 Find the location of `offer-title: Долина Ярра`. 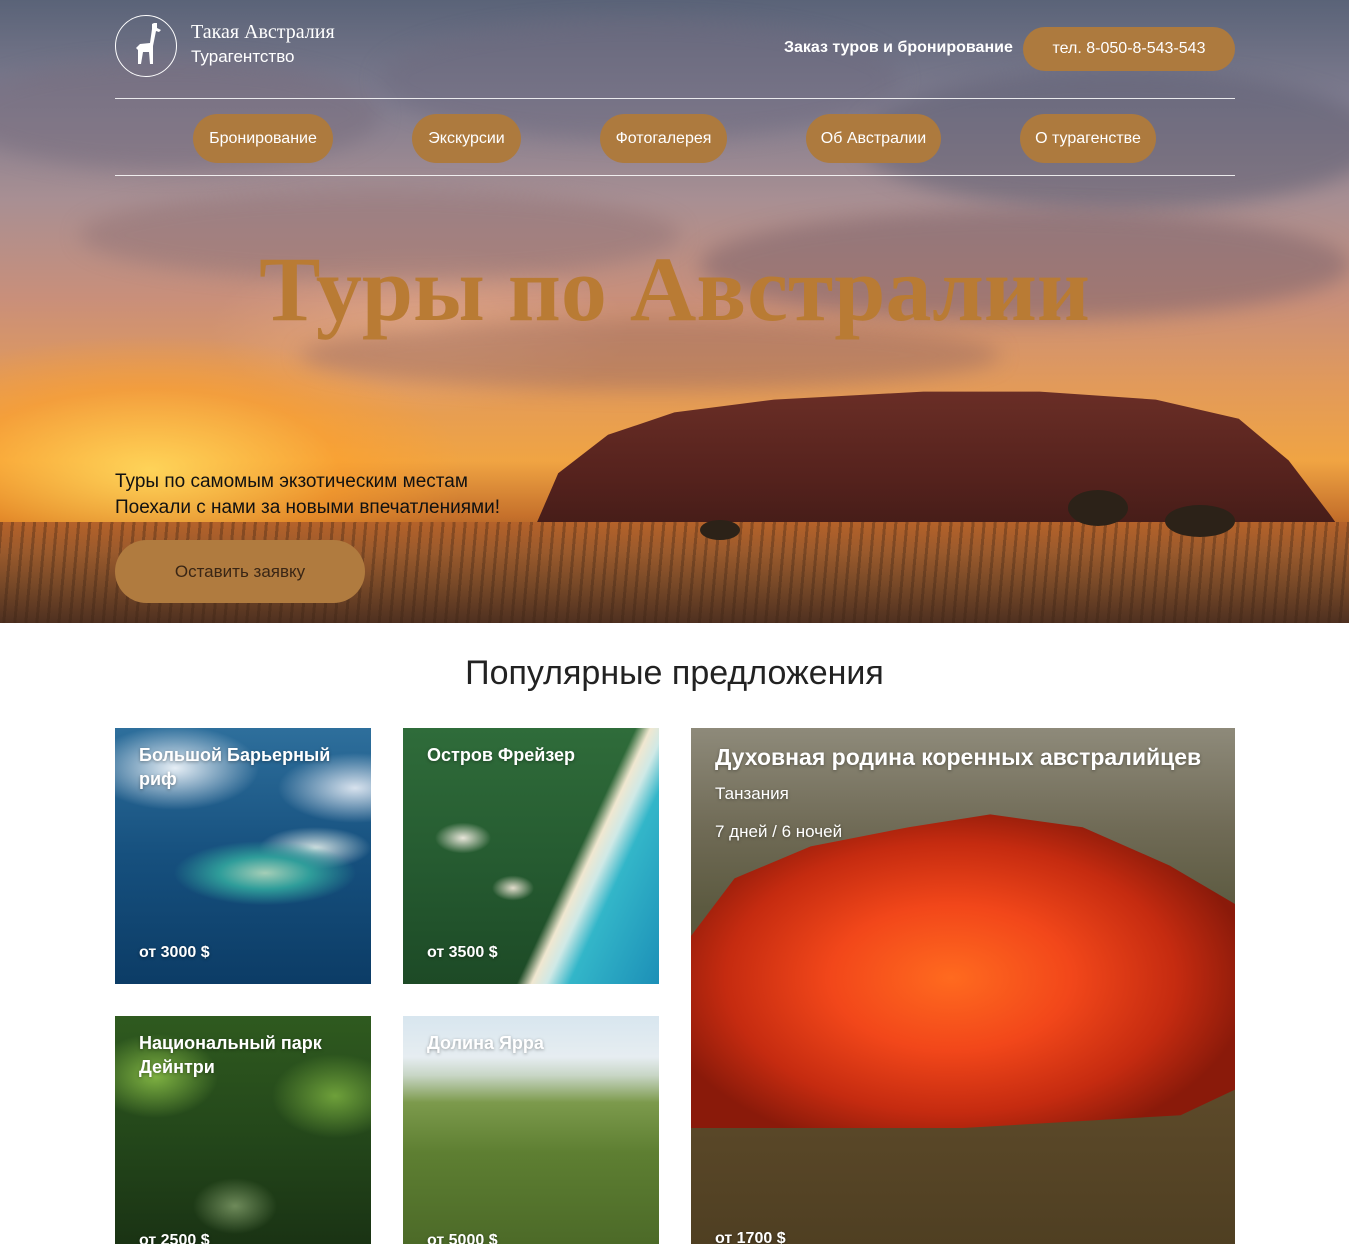

offer-title: Долина Ярра is located at coordinates (485, 1043).